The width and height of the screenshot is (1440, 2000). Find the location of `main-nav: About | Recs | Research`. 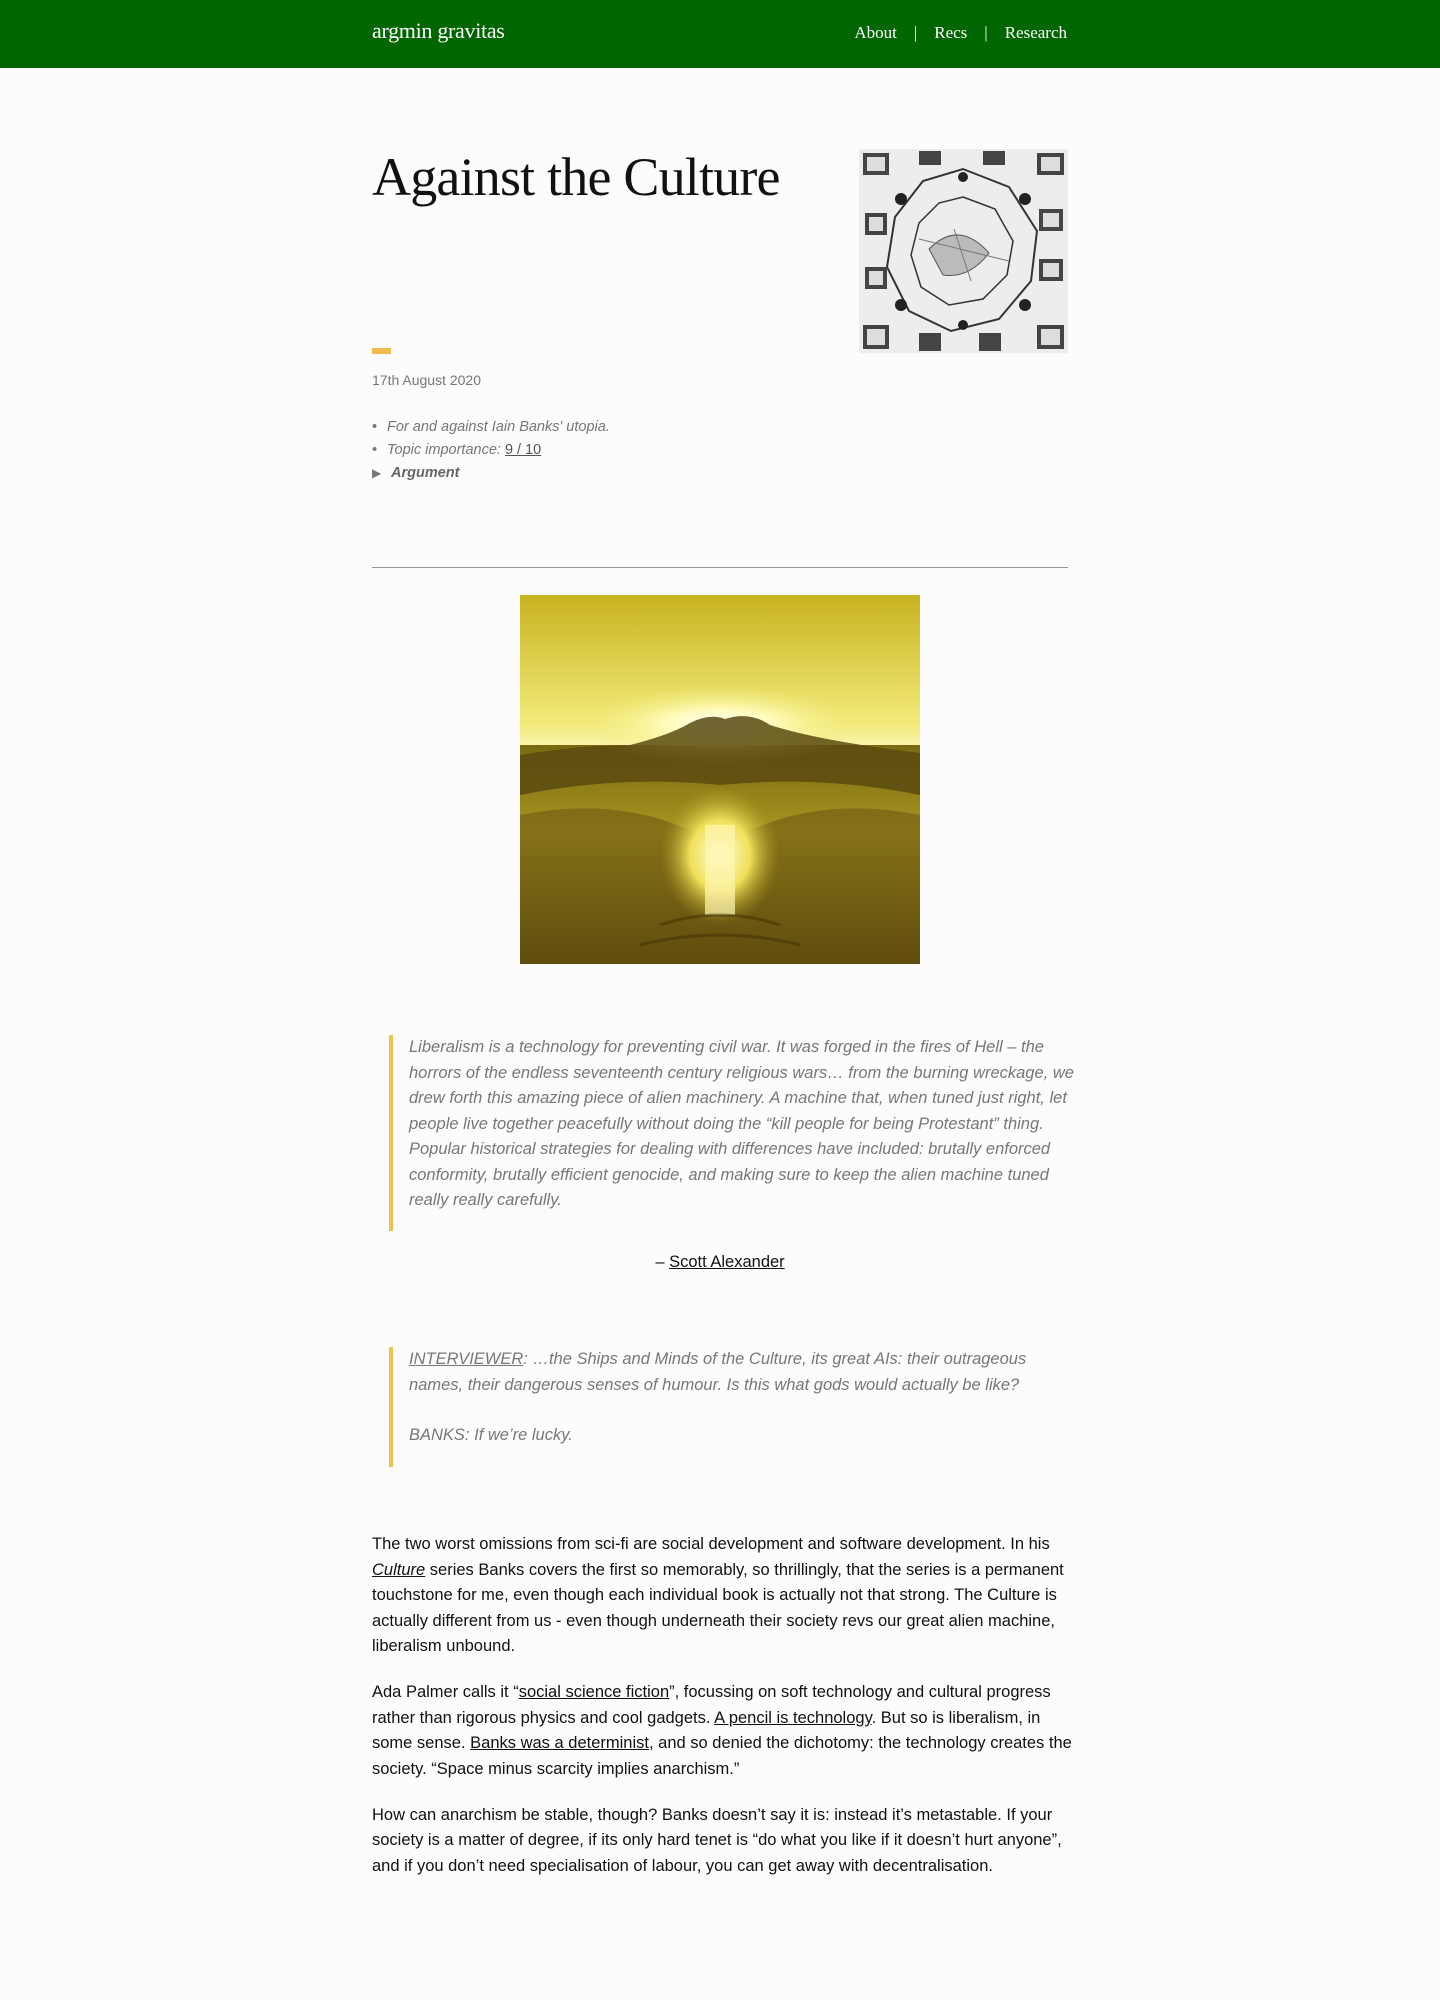

main-nav: About | Recs | Research is located at coordinates (960, 33).